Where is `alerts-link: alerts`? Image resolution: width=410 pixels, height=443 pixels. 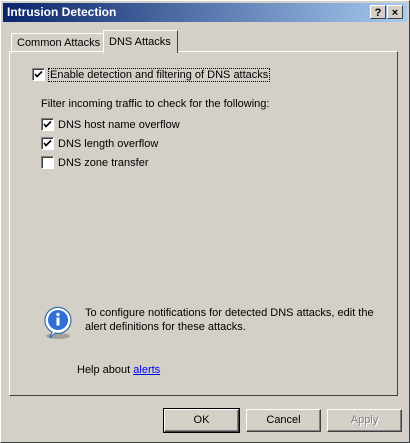
alerts-link: alerts is located at coordinates (146, 370).